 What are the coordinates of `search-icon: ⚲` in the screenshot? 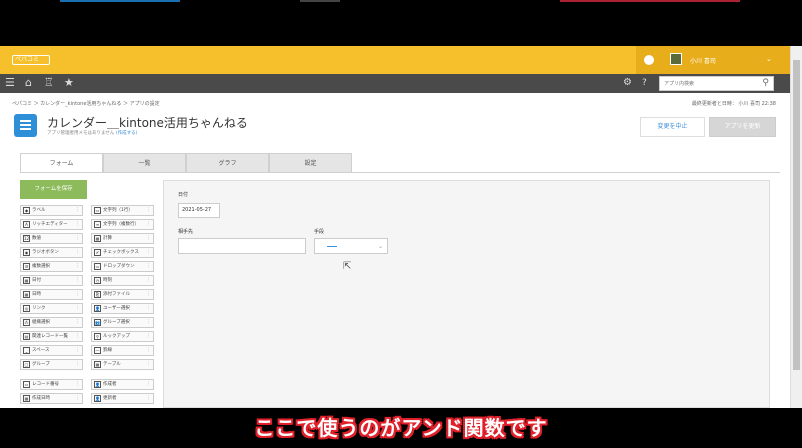 It's located at (765, 83).